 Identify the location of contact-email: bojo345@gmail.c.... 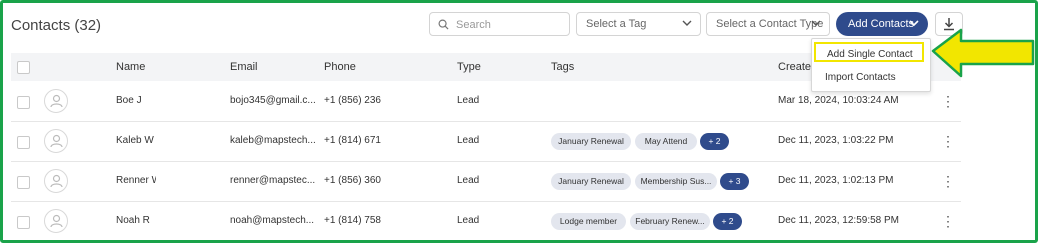
(272, 100).